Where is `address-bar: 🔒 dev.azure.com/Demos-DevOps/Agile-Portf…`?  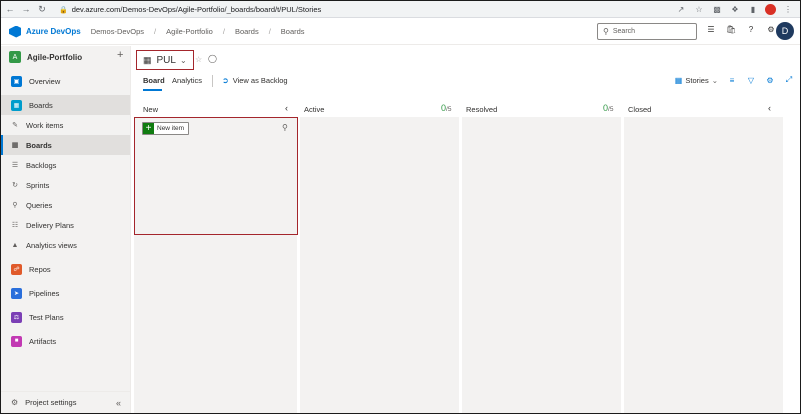
address-bar: 🔒 dev.azure.com/Demos-DevOps/Agile-Portf… is located at coordinates (319, 9).